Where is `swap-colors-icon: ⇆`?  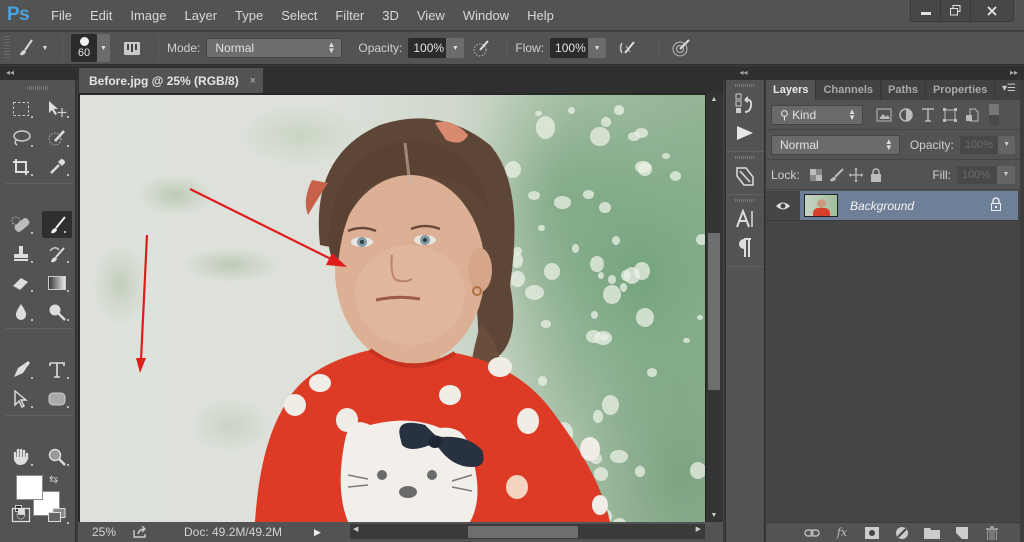
swap-colors-icon: ⇆ is located at coordinates (53, 479).